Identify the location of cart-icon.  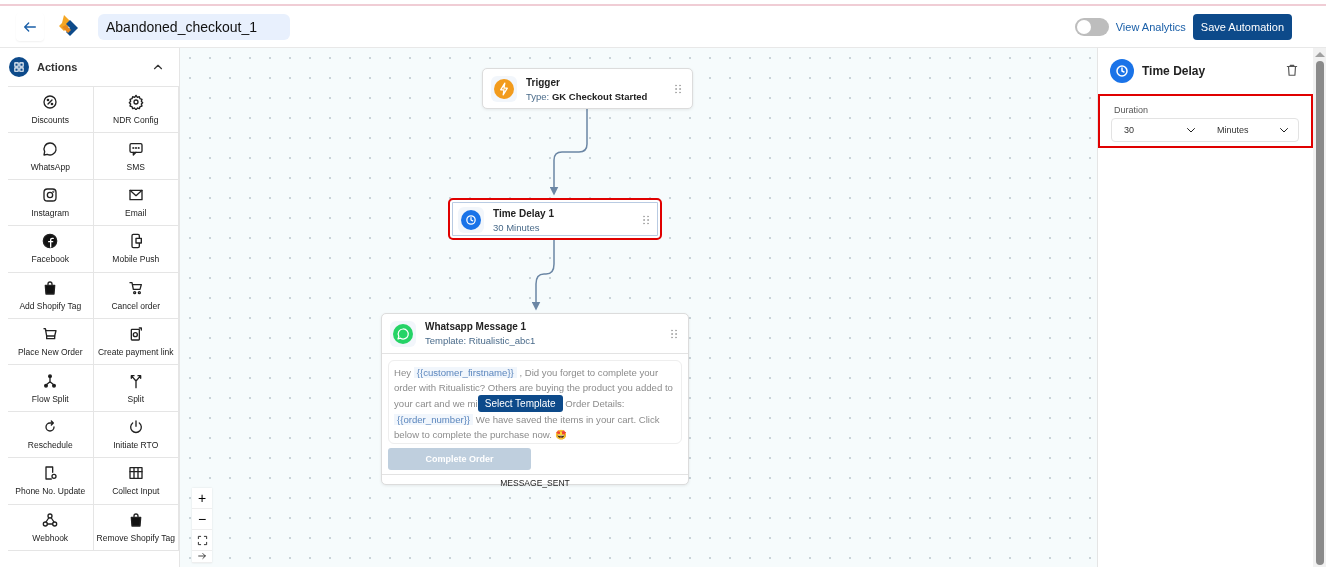
(135, 287).